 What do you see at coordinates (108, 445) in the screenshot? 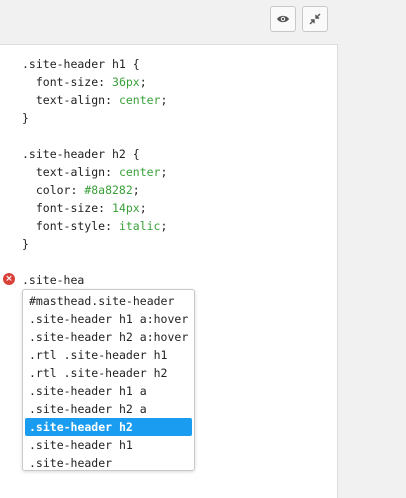
I see `autocomplete-option: .site-header h1` at bounding box center [108, 445].